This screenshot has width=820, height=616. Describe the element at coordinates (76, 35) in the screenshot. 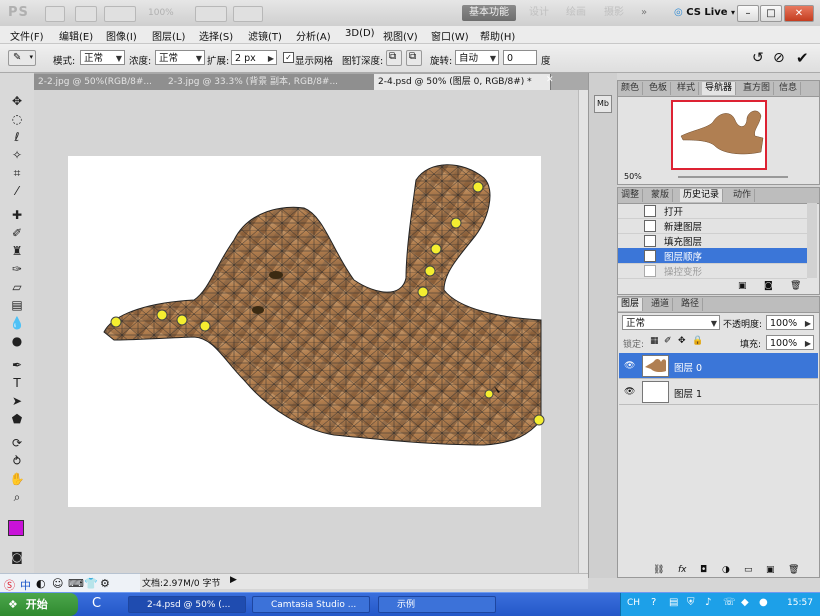

I see `menu-edit: 编辑(E)` at that location.